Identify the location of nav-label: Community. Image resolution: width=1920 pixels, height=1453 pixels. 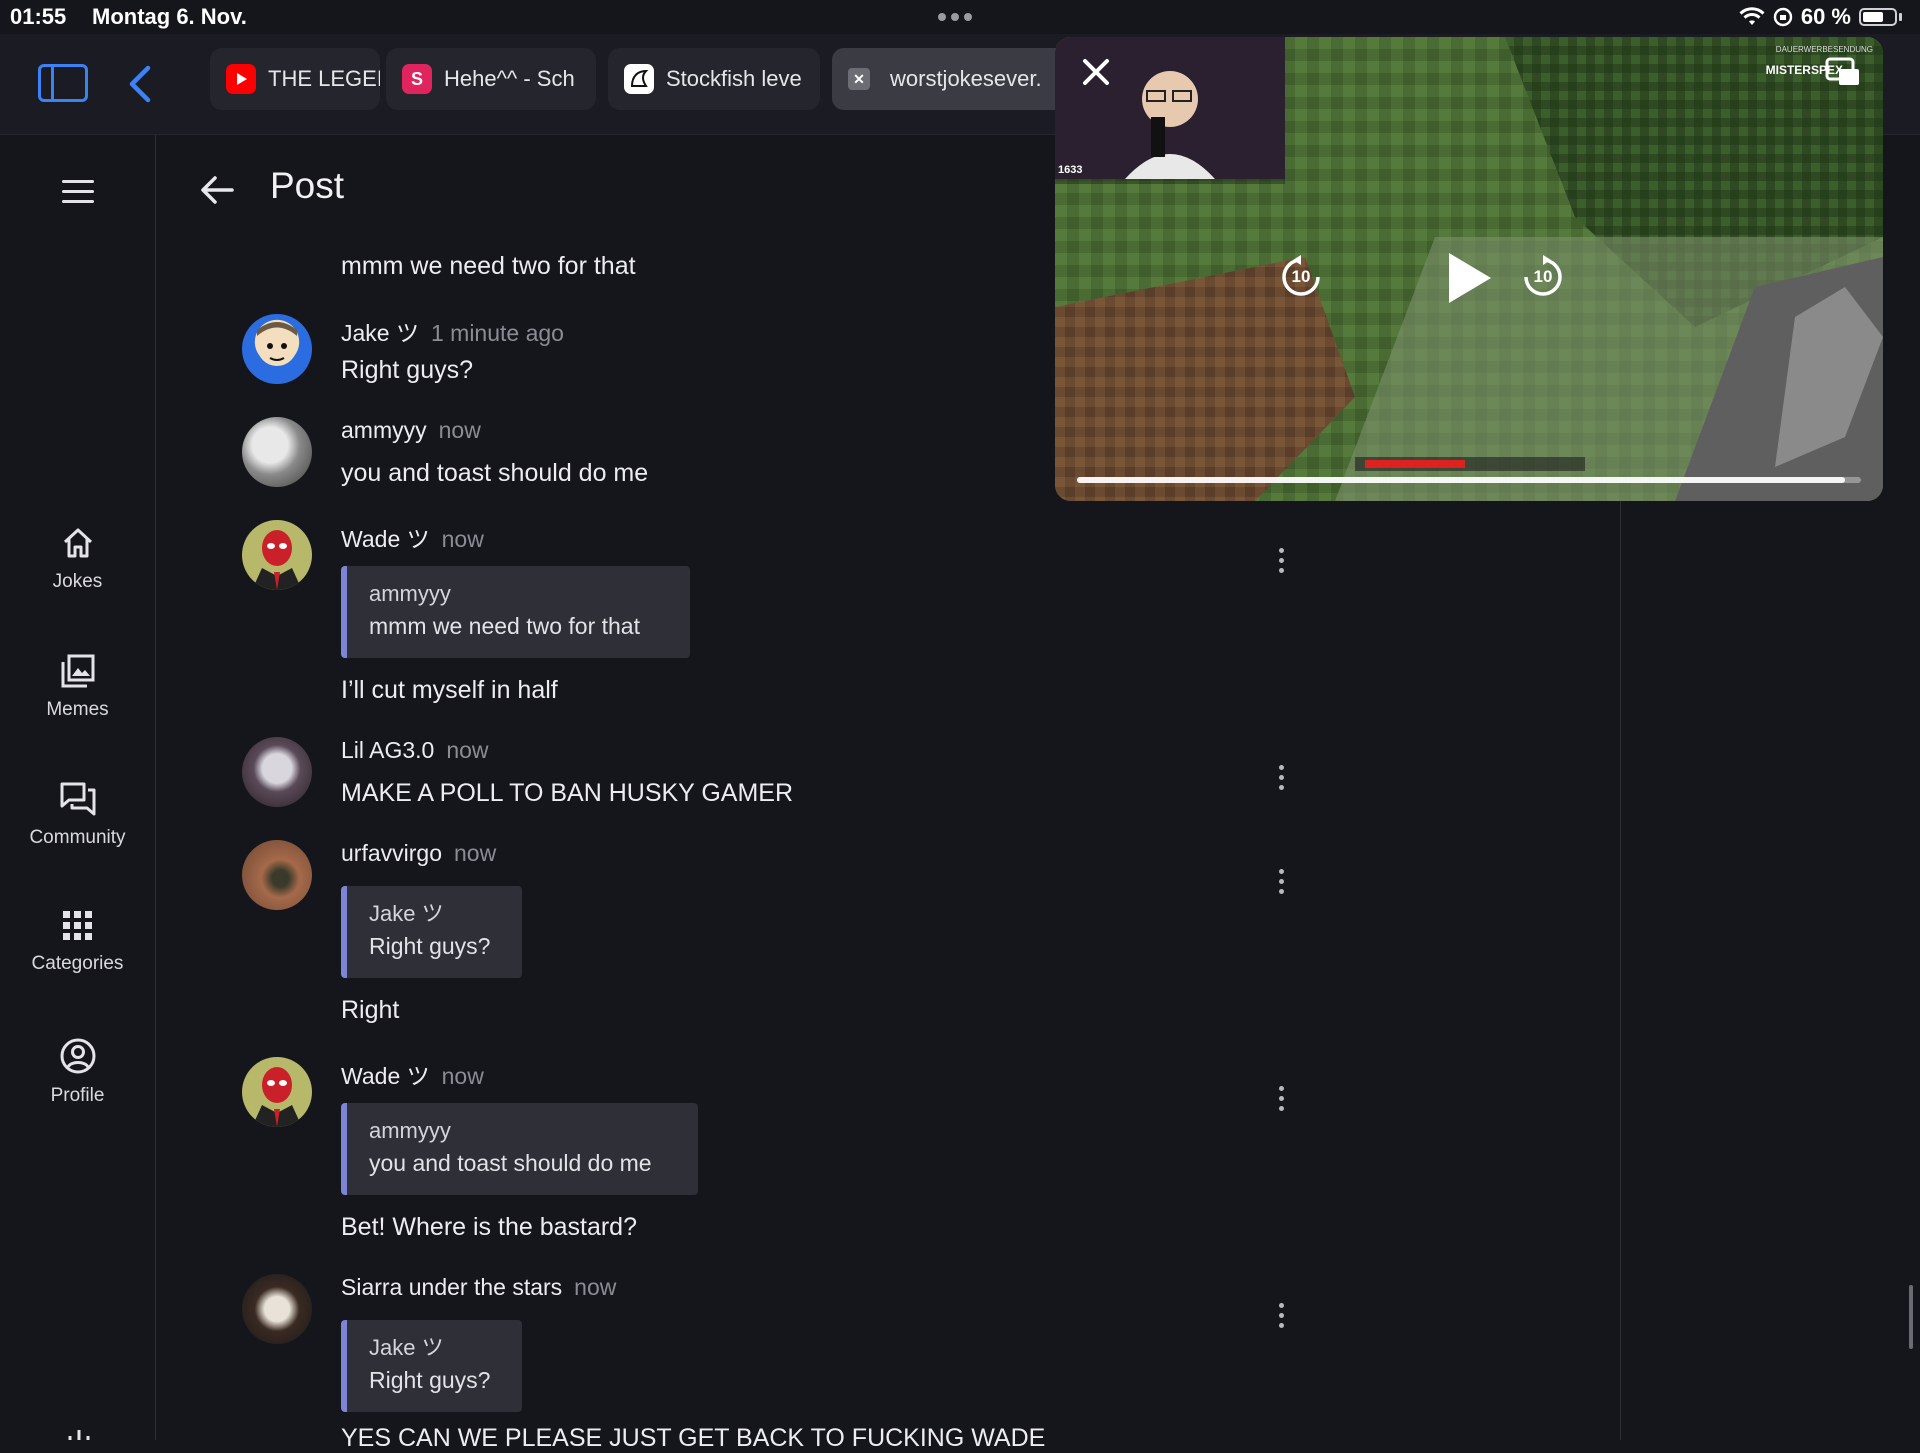
(77, 837).